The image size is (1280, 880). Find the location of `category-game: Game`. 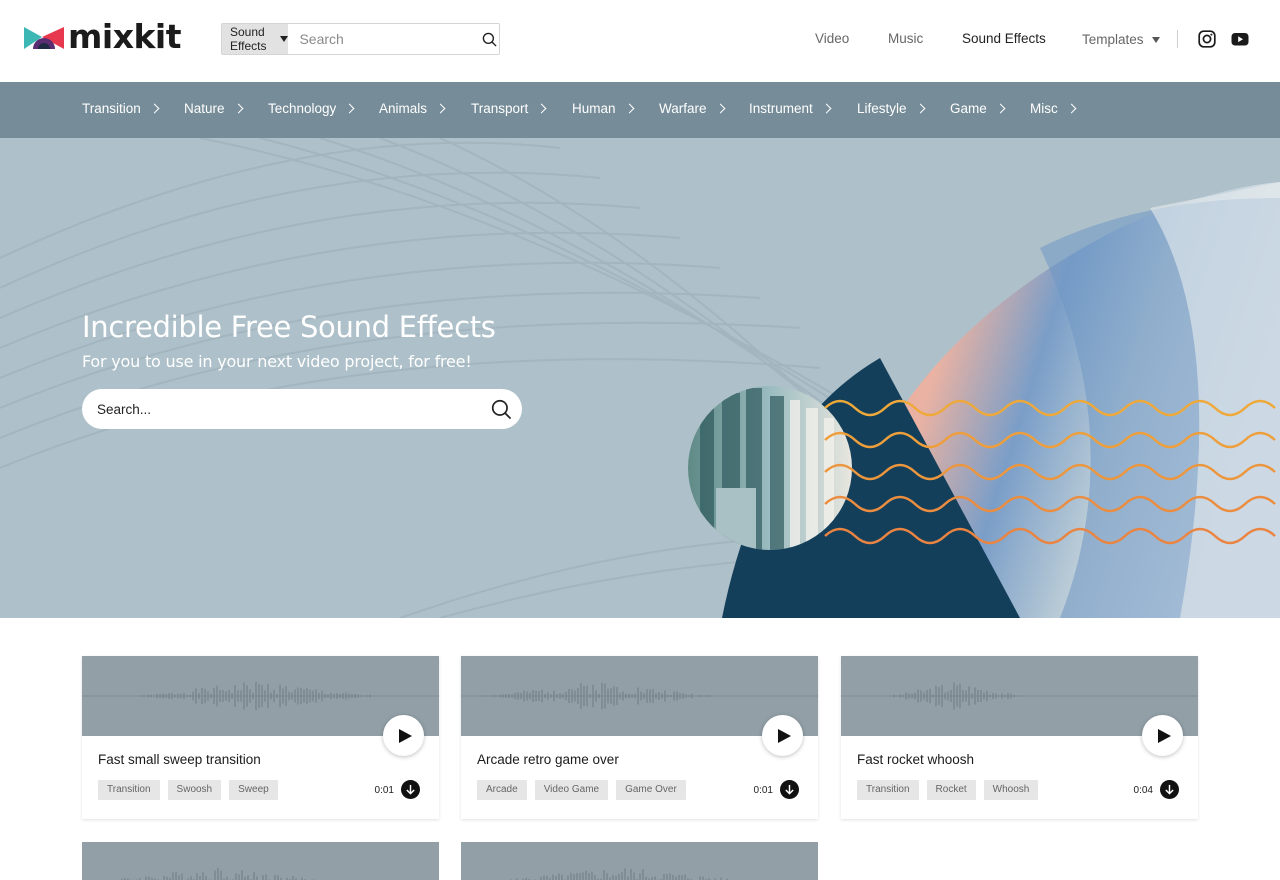

category-game: Game is located at coordinates (978, 108).